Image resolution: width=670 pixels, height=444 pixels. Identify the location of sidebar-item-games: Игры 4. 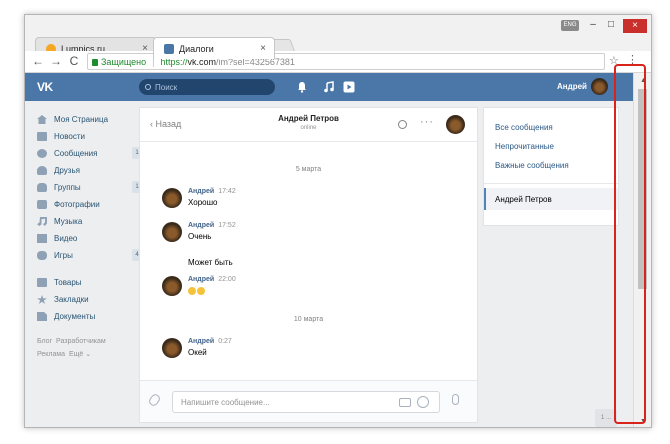
(89, 255).